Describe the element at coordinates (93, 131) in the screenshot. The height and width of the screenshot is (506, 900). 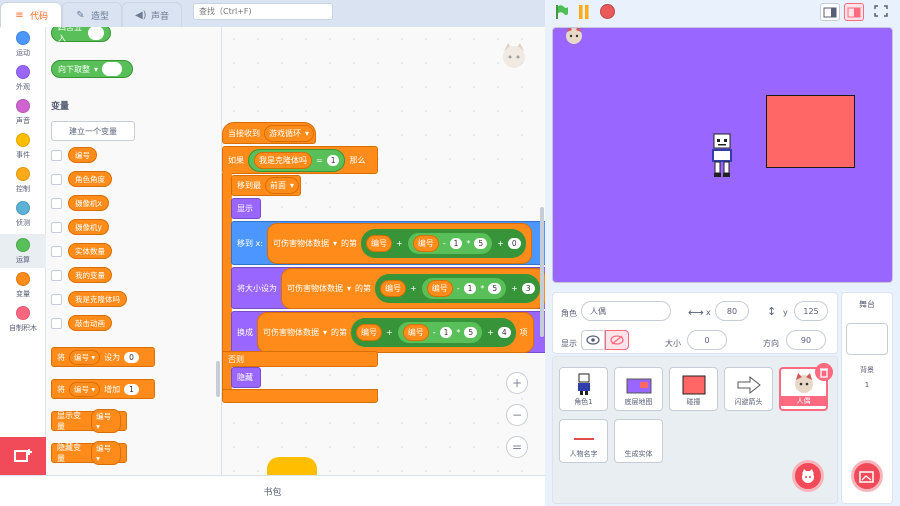
I see `make-variable-button: 建立一个变量` at that location.